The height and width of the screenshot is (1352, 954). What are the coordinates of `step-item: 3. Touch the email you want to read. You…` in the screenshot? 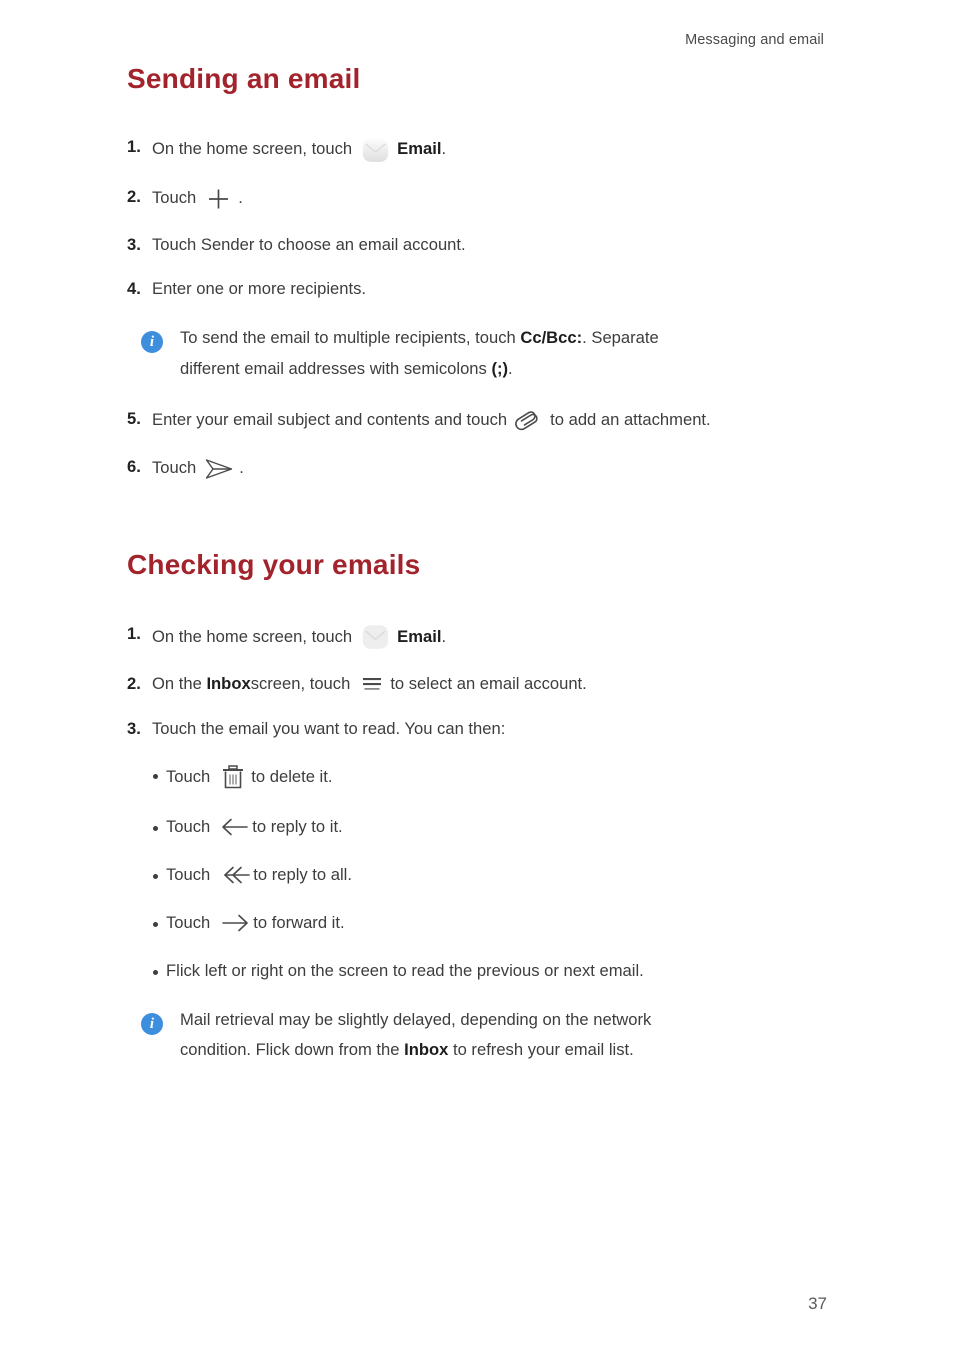 It's located at (477, 729).